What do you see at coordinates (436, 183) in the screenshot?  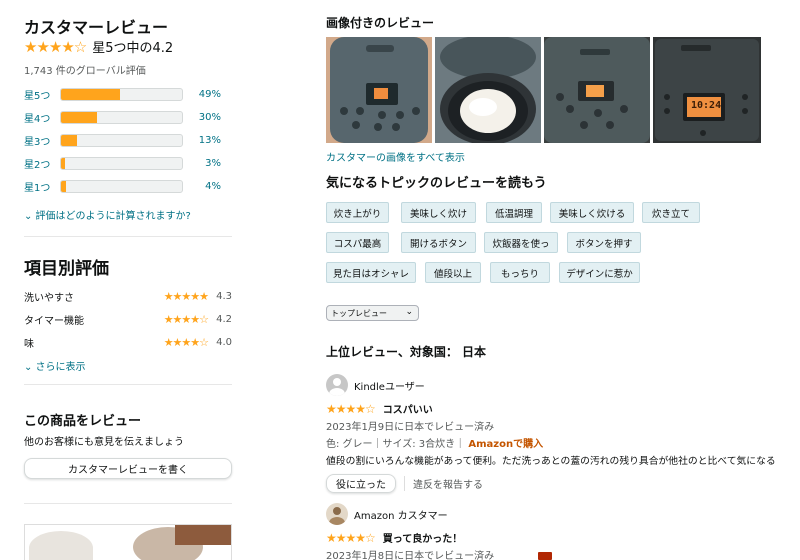 I see `topics-title: 気になるトピックのレビューを読もう` at bounding box center [436, 183].